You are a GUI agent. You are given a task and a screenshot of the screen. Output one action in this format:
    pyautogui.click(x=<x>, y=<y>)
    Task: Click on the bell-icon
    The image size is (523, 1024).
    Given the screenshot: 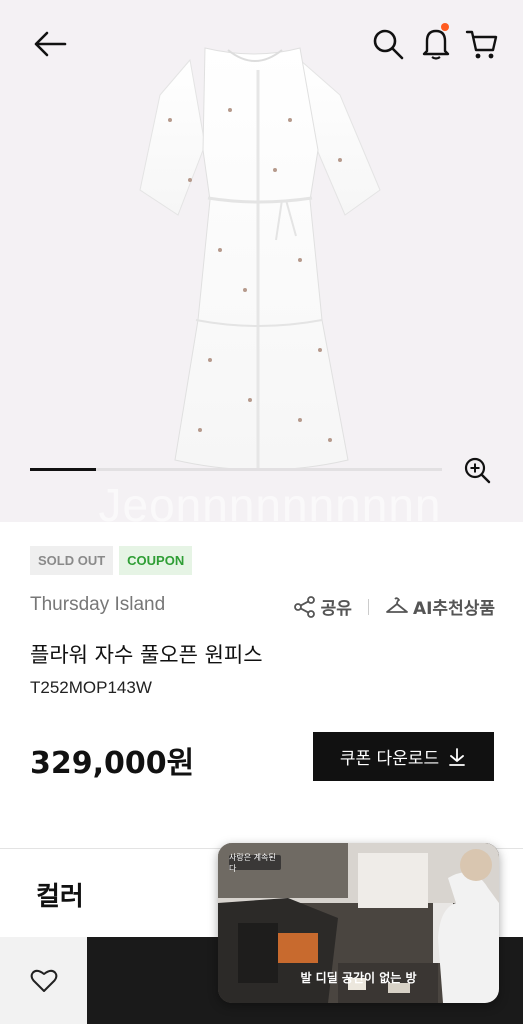 What is the action you would take?
    pyautogui.click(x=436, y=43)
    